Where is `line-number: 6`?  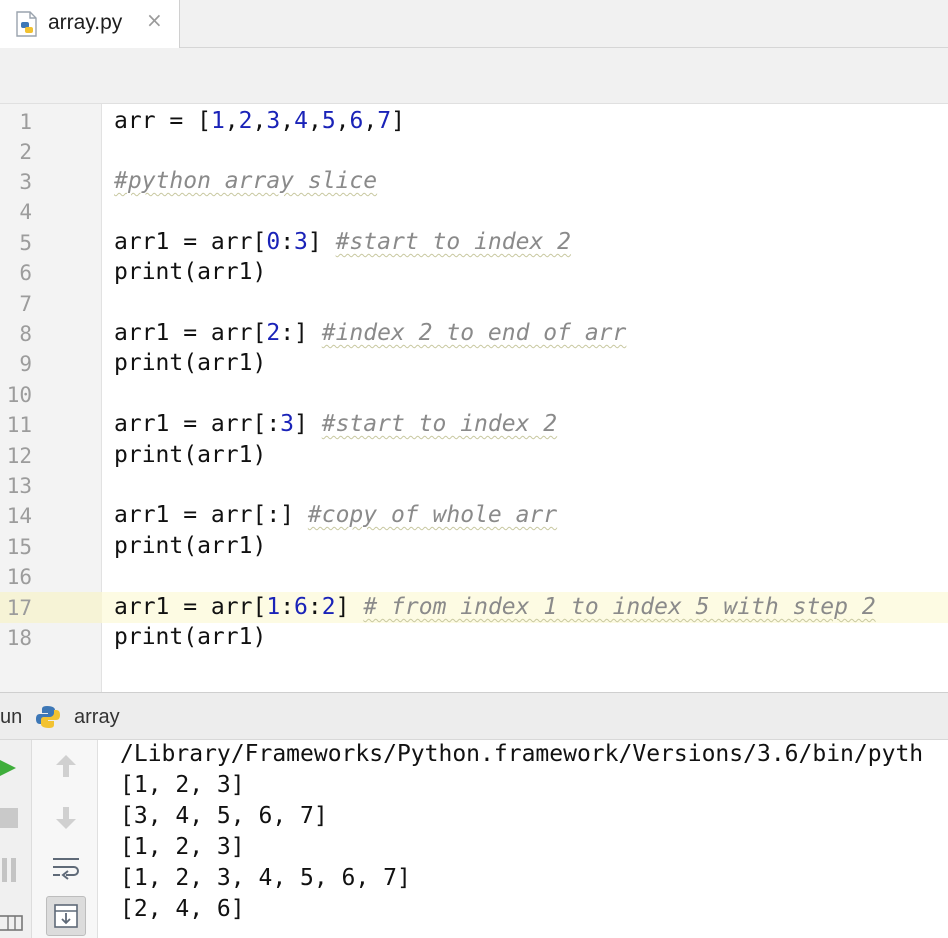
line-number: 6 is located at coordinates (25, 273).